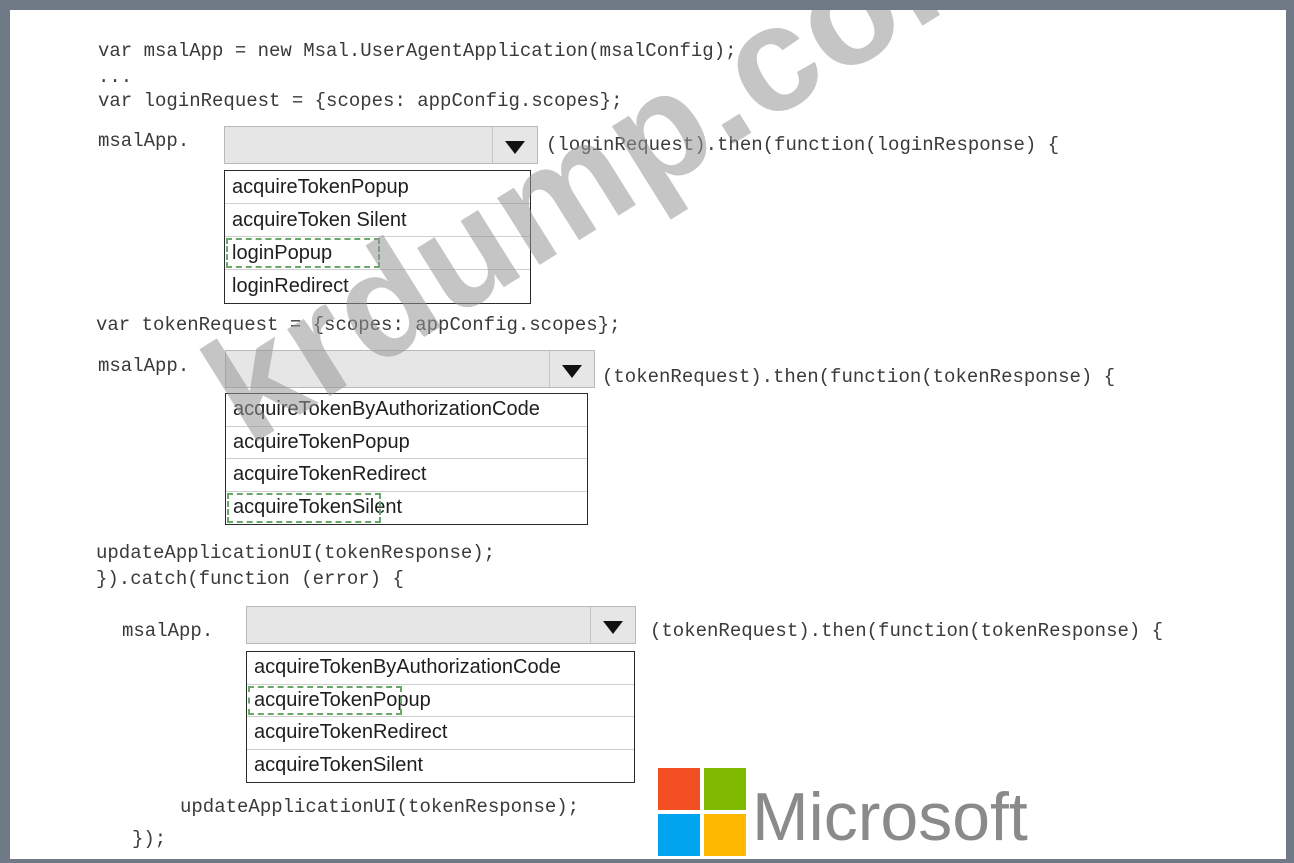 This screenshot has height=863, width=1294. What do you see at coordinates (168, 631) in the screenshot?
I see `code-prefix-3: msalApp.` at bounding box center [168, 631].